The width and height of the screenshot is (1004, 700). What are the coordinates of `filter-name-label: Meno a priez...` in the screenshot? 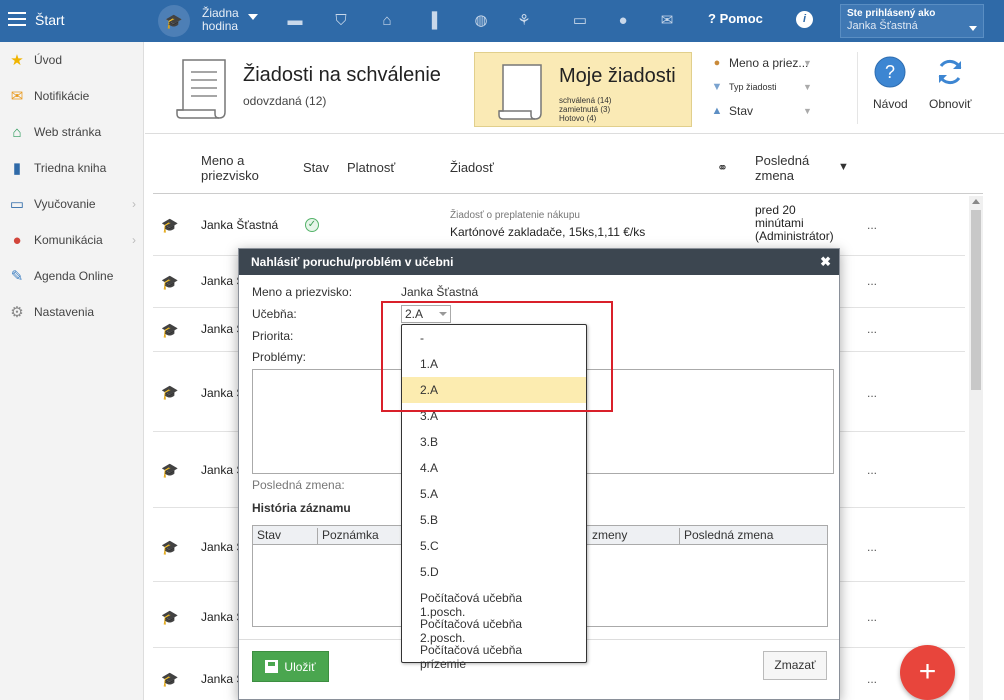 It's located at (769, 63).